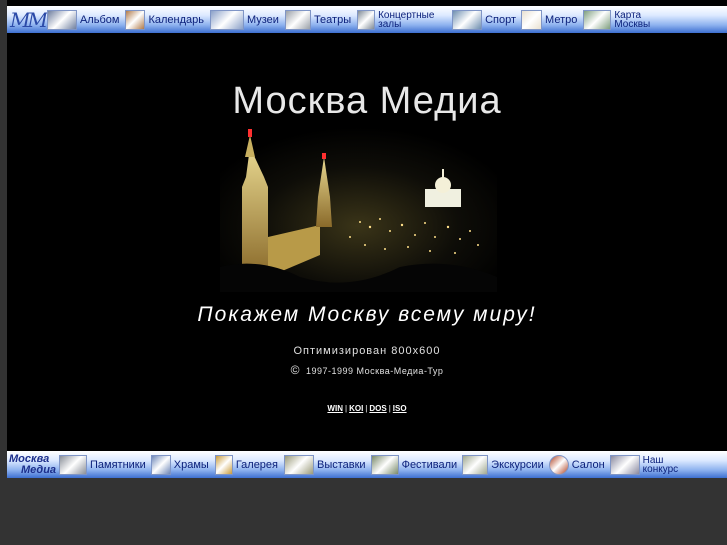 The height and width of the screenshot is (545, 727). I want to click on nav-contest-label: Наш конкурс, so click(660, 464).